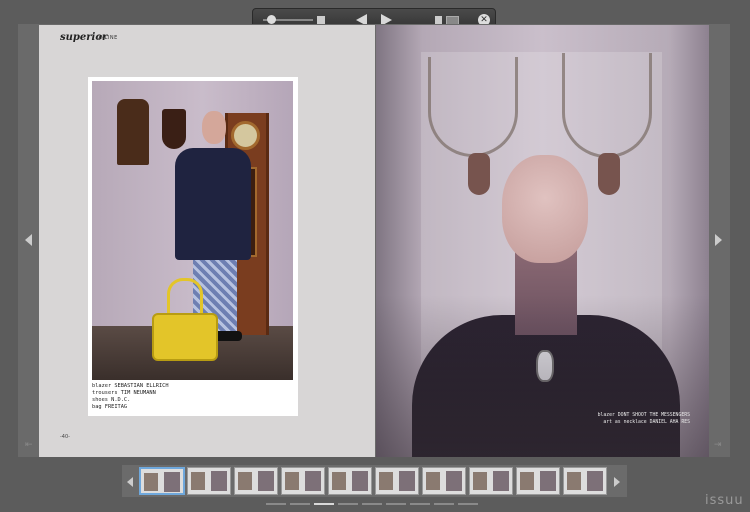 This screenshot has width=750, height=512. What do you see at coordinates (214, 127) in the screenshot?
I see `model-head` at bounding box center [214, 127].